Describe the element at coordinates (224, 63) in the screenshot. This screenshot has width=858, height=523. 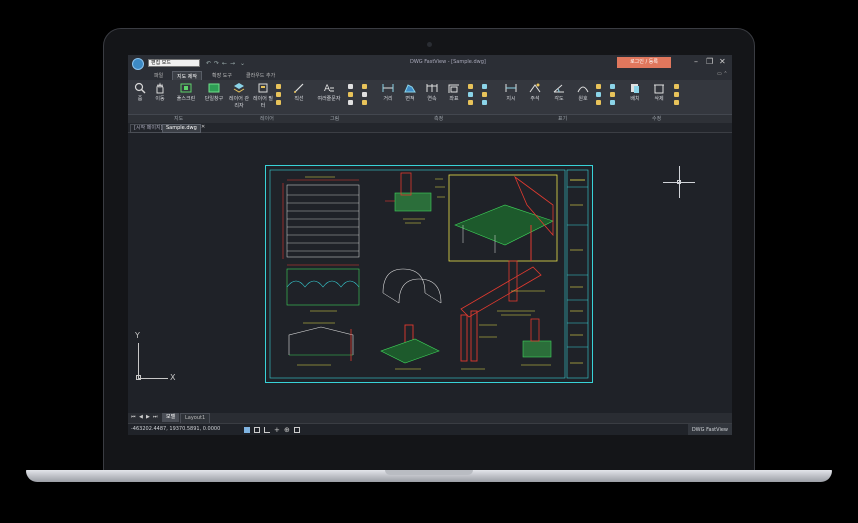
I see `back-icon: ←` at that location.